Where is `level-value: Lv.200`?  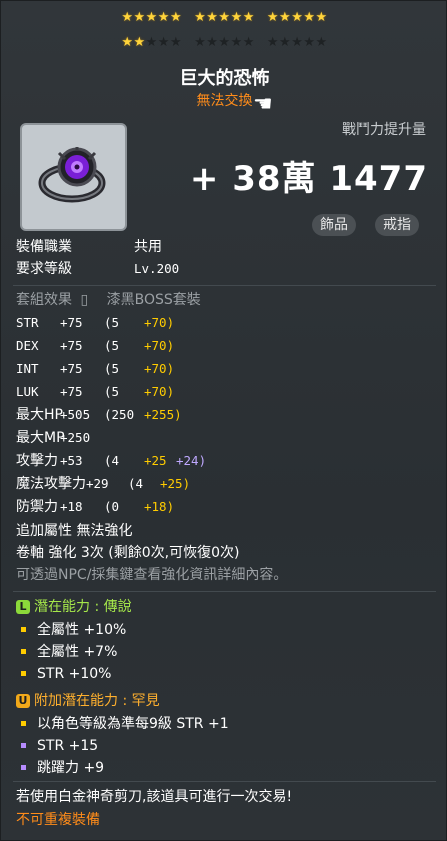 level-value: Lv.200 is located at coordinates (157, 268).